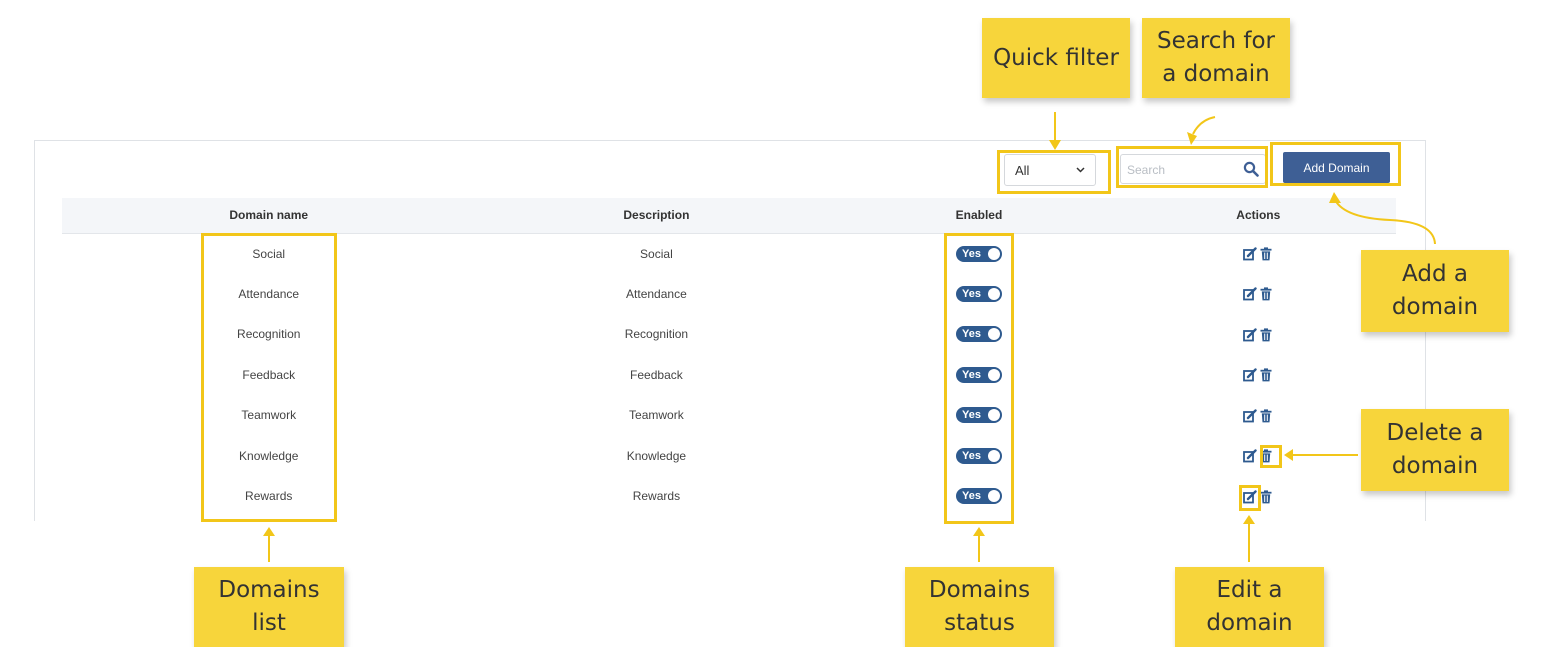  I want to click on table-row: Recognition Recognition Yes, so click(729, 334).